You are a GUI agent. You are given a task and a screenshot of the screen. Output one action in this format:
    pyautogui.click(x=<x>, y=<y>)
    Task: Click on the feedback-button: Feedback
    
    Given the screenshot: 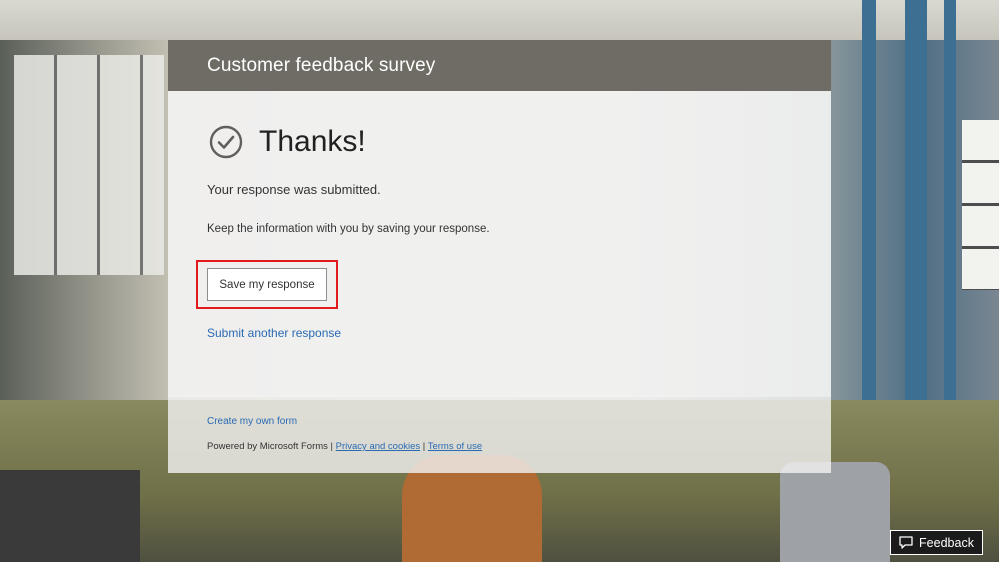 What is the action you would take?
    pyautogui.click(x=936, y=542)
    